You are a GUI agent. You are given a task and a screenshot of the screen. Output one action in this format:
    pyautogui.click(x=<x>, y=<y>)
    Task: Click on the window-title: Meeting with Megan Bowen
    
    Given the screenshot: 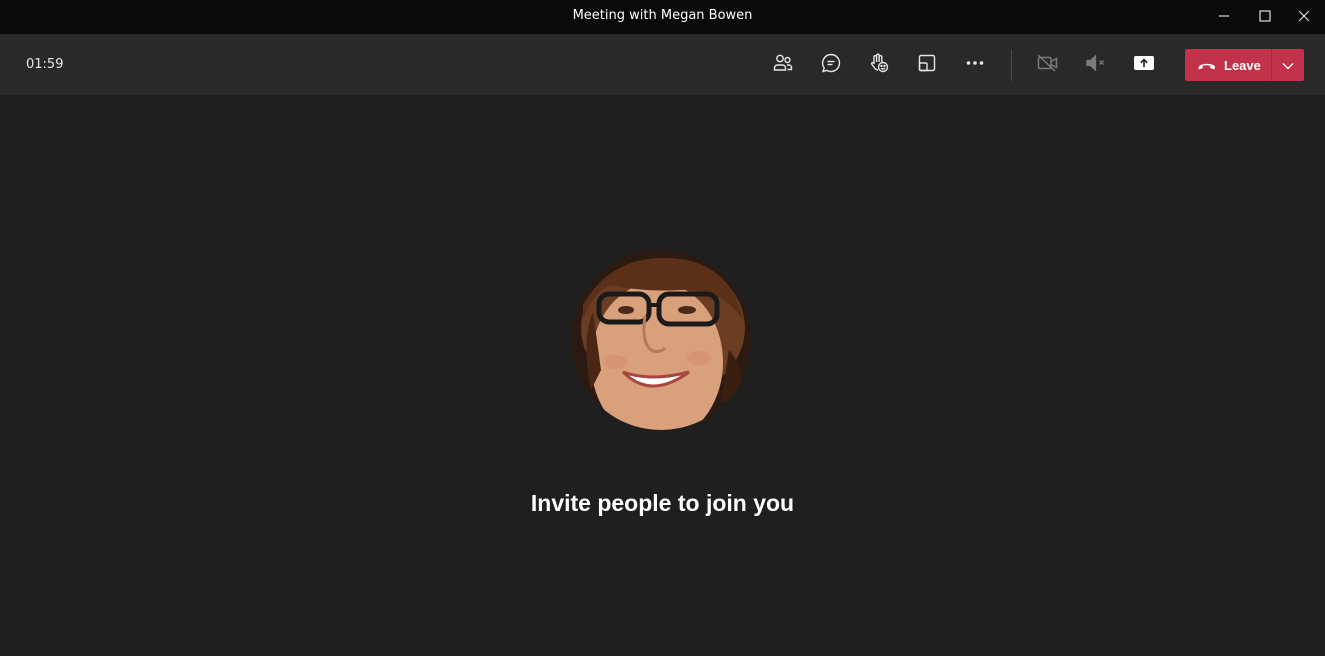 What is the action you would take?
    pyautogui.click(x=662, y=15)
    